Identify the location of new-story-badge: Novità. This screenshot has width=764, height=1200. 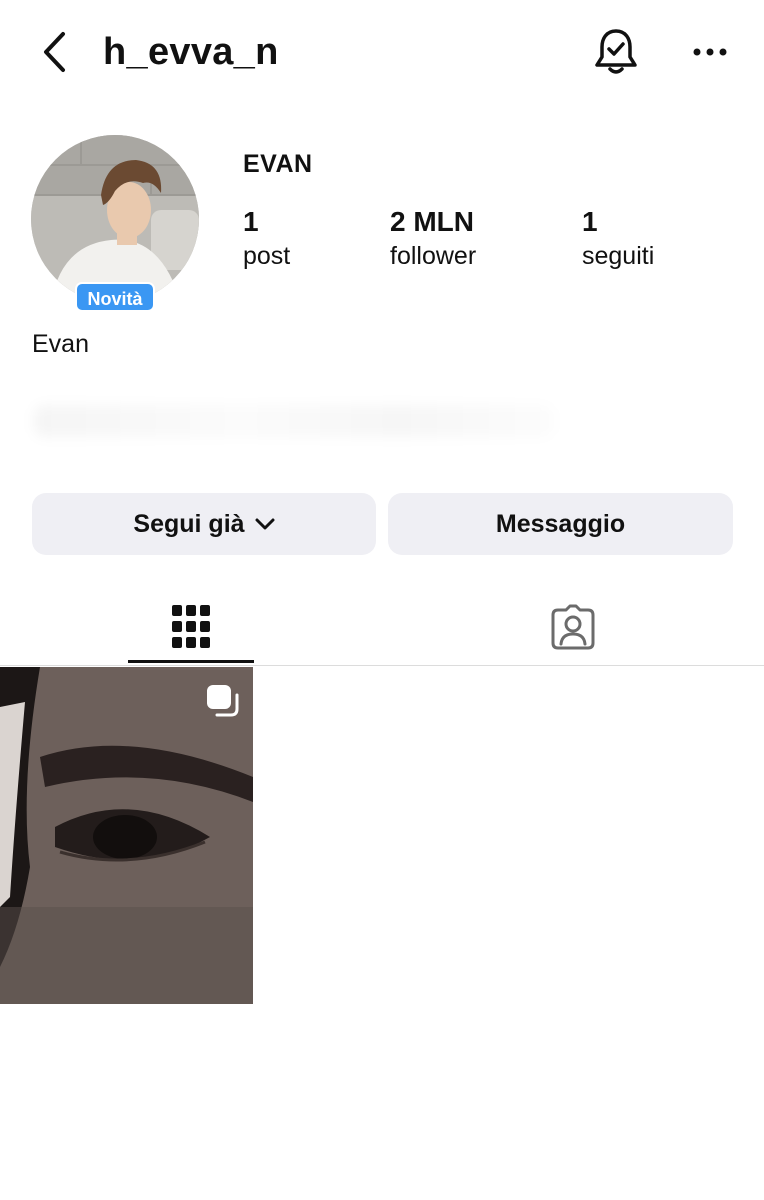
(115, 297).